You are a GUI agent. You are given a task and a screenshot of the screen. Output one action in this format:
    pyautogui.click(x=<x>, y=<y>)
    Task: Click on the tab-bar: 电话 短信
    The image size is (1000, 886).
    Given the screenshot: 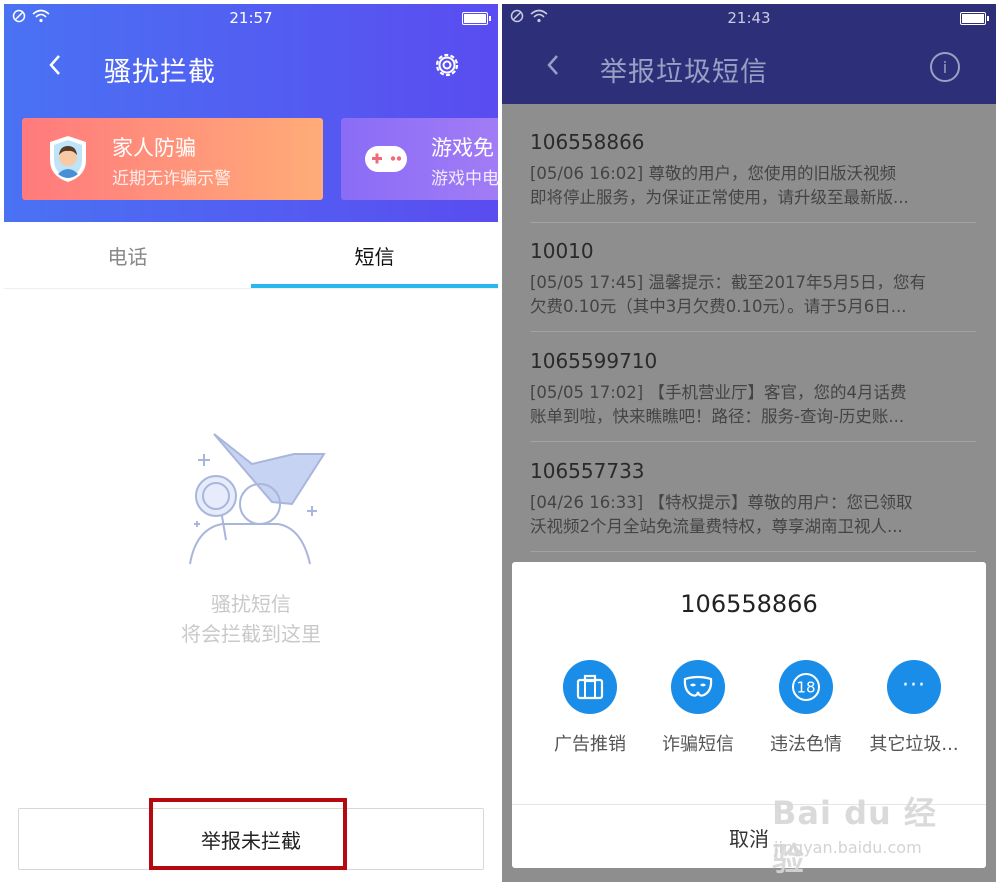 What is the action you would take?
    pyautogui.click(x=251, y=255)
    